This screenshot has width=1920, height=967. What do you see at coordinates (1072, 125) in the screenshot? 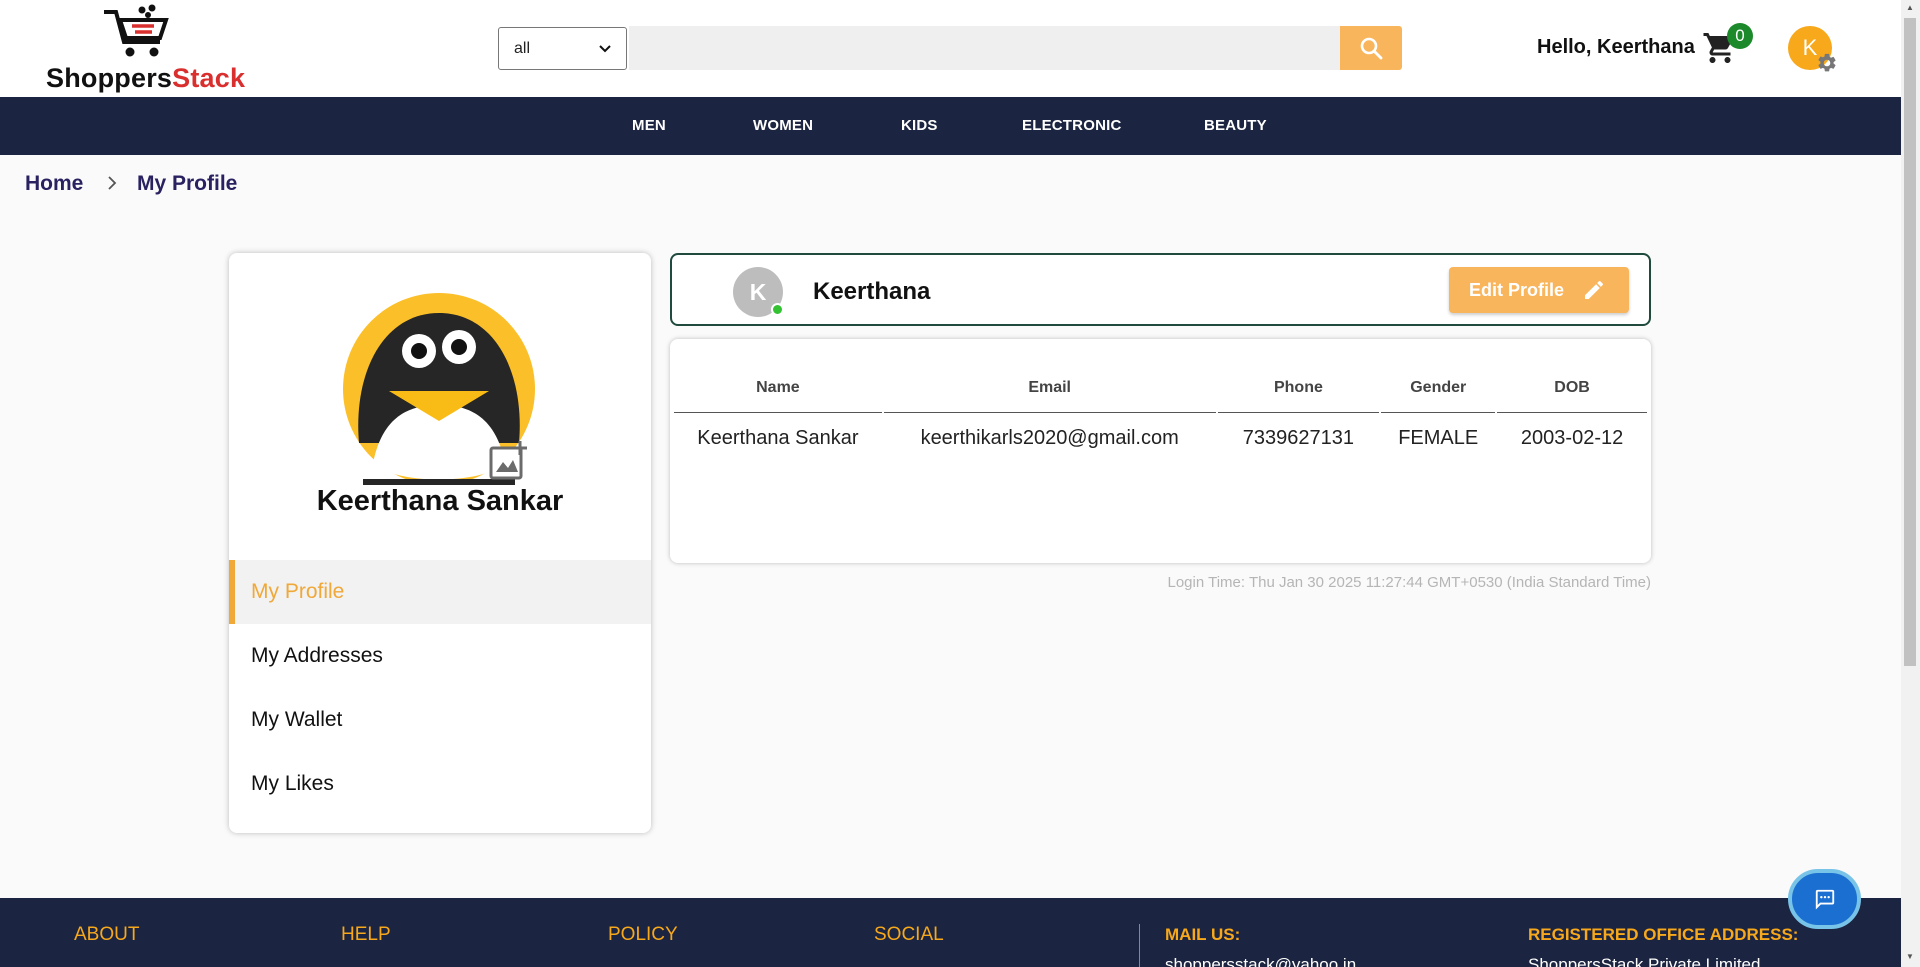
I see `nav-electronic: ELECTRONIC` at bounding box center [1072, 125].